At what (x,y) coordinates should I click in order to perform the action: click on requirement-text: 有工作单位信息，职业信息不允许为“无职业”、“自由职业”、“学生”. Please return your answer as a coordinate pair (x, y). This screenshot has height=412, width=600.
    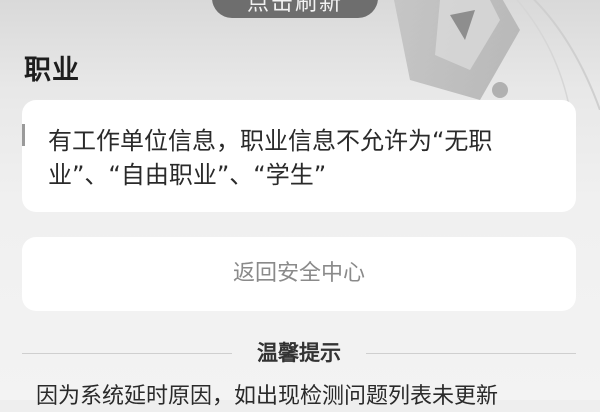
    Looking at the image, I should click on (270, 158).